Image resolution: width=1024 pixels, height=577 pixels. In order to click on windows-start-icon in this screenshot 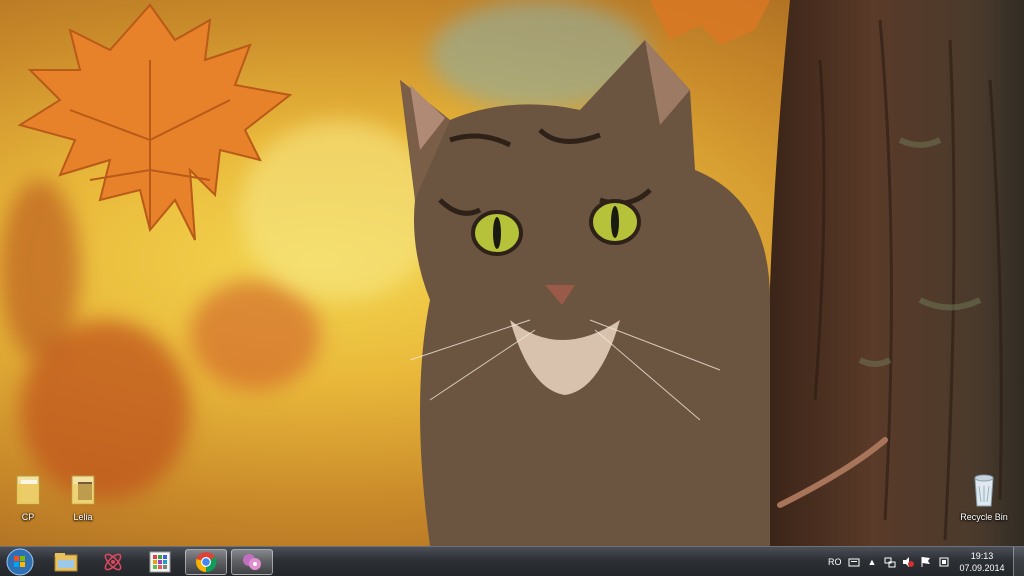, I will do `click(20, 562)`.